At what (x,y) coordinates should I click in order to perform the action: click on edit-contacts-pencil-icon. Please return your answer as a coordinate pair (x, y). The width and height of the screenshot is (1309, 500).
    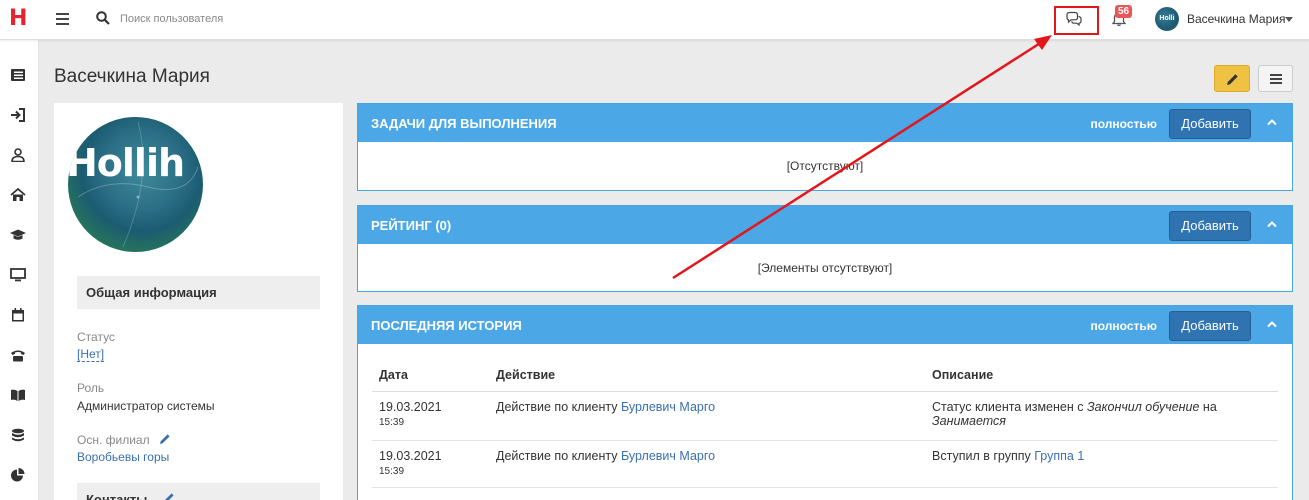
    Looking at the image, I should click on (169, 496).